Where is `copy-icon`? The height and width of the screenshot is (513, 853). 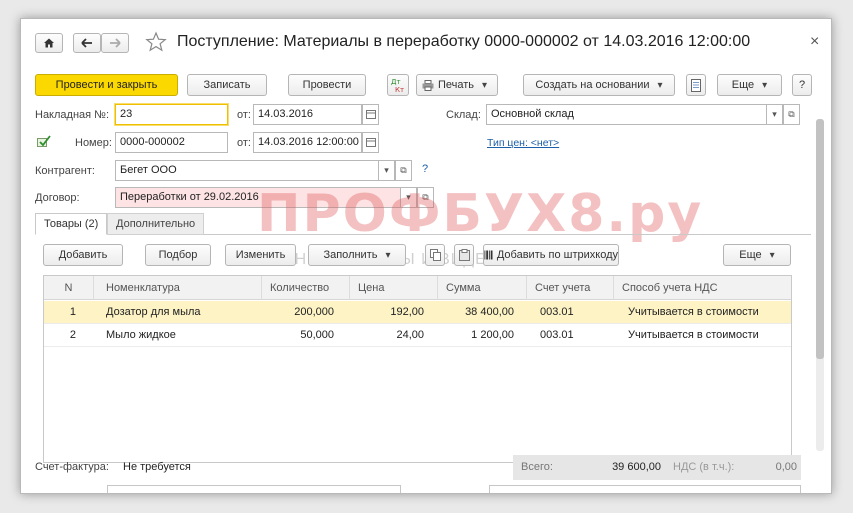
copy-icon is located at coordinates (435, 255).